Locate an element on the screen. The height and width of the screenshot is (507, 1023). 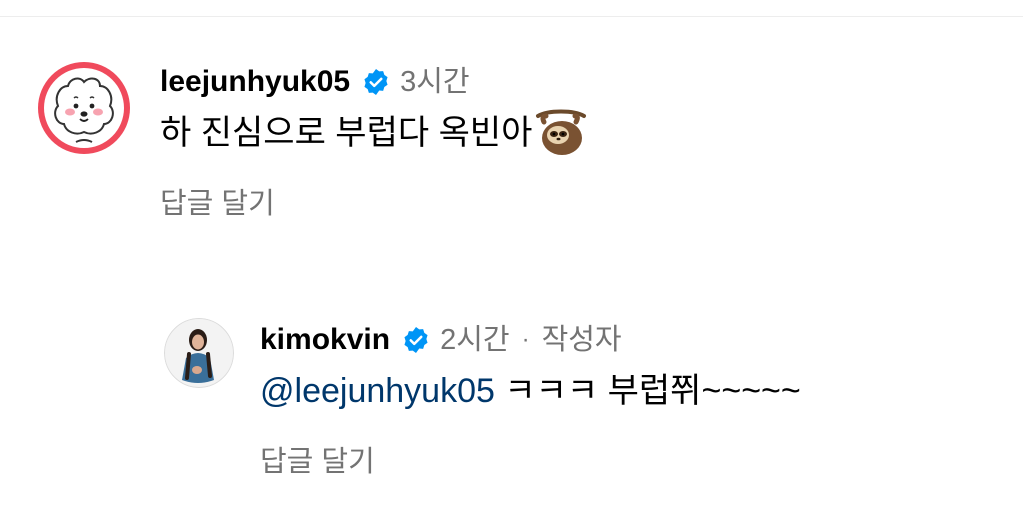
reply-text-content: ㅋㅋㅋ 부럽쮜~~~~~ is located at coordinates (647, 391).